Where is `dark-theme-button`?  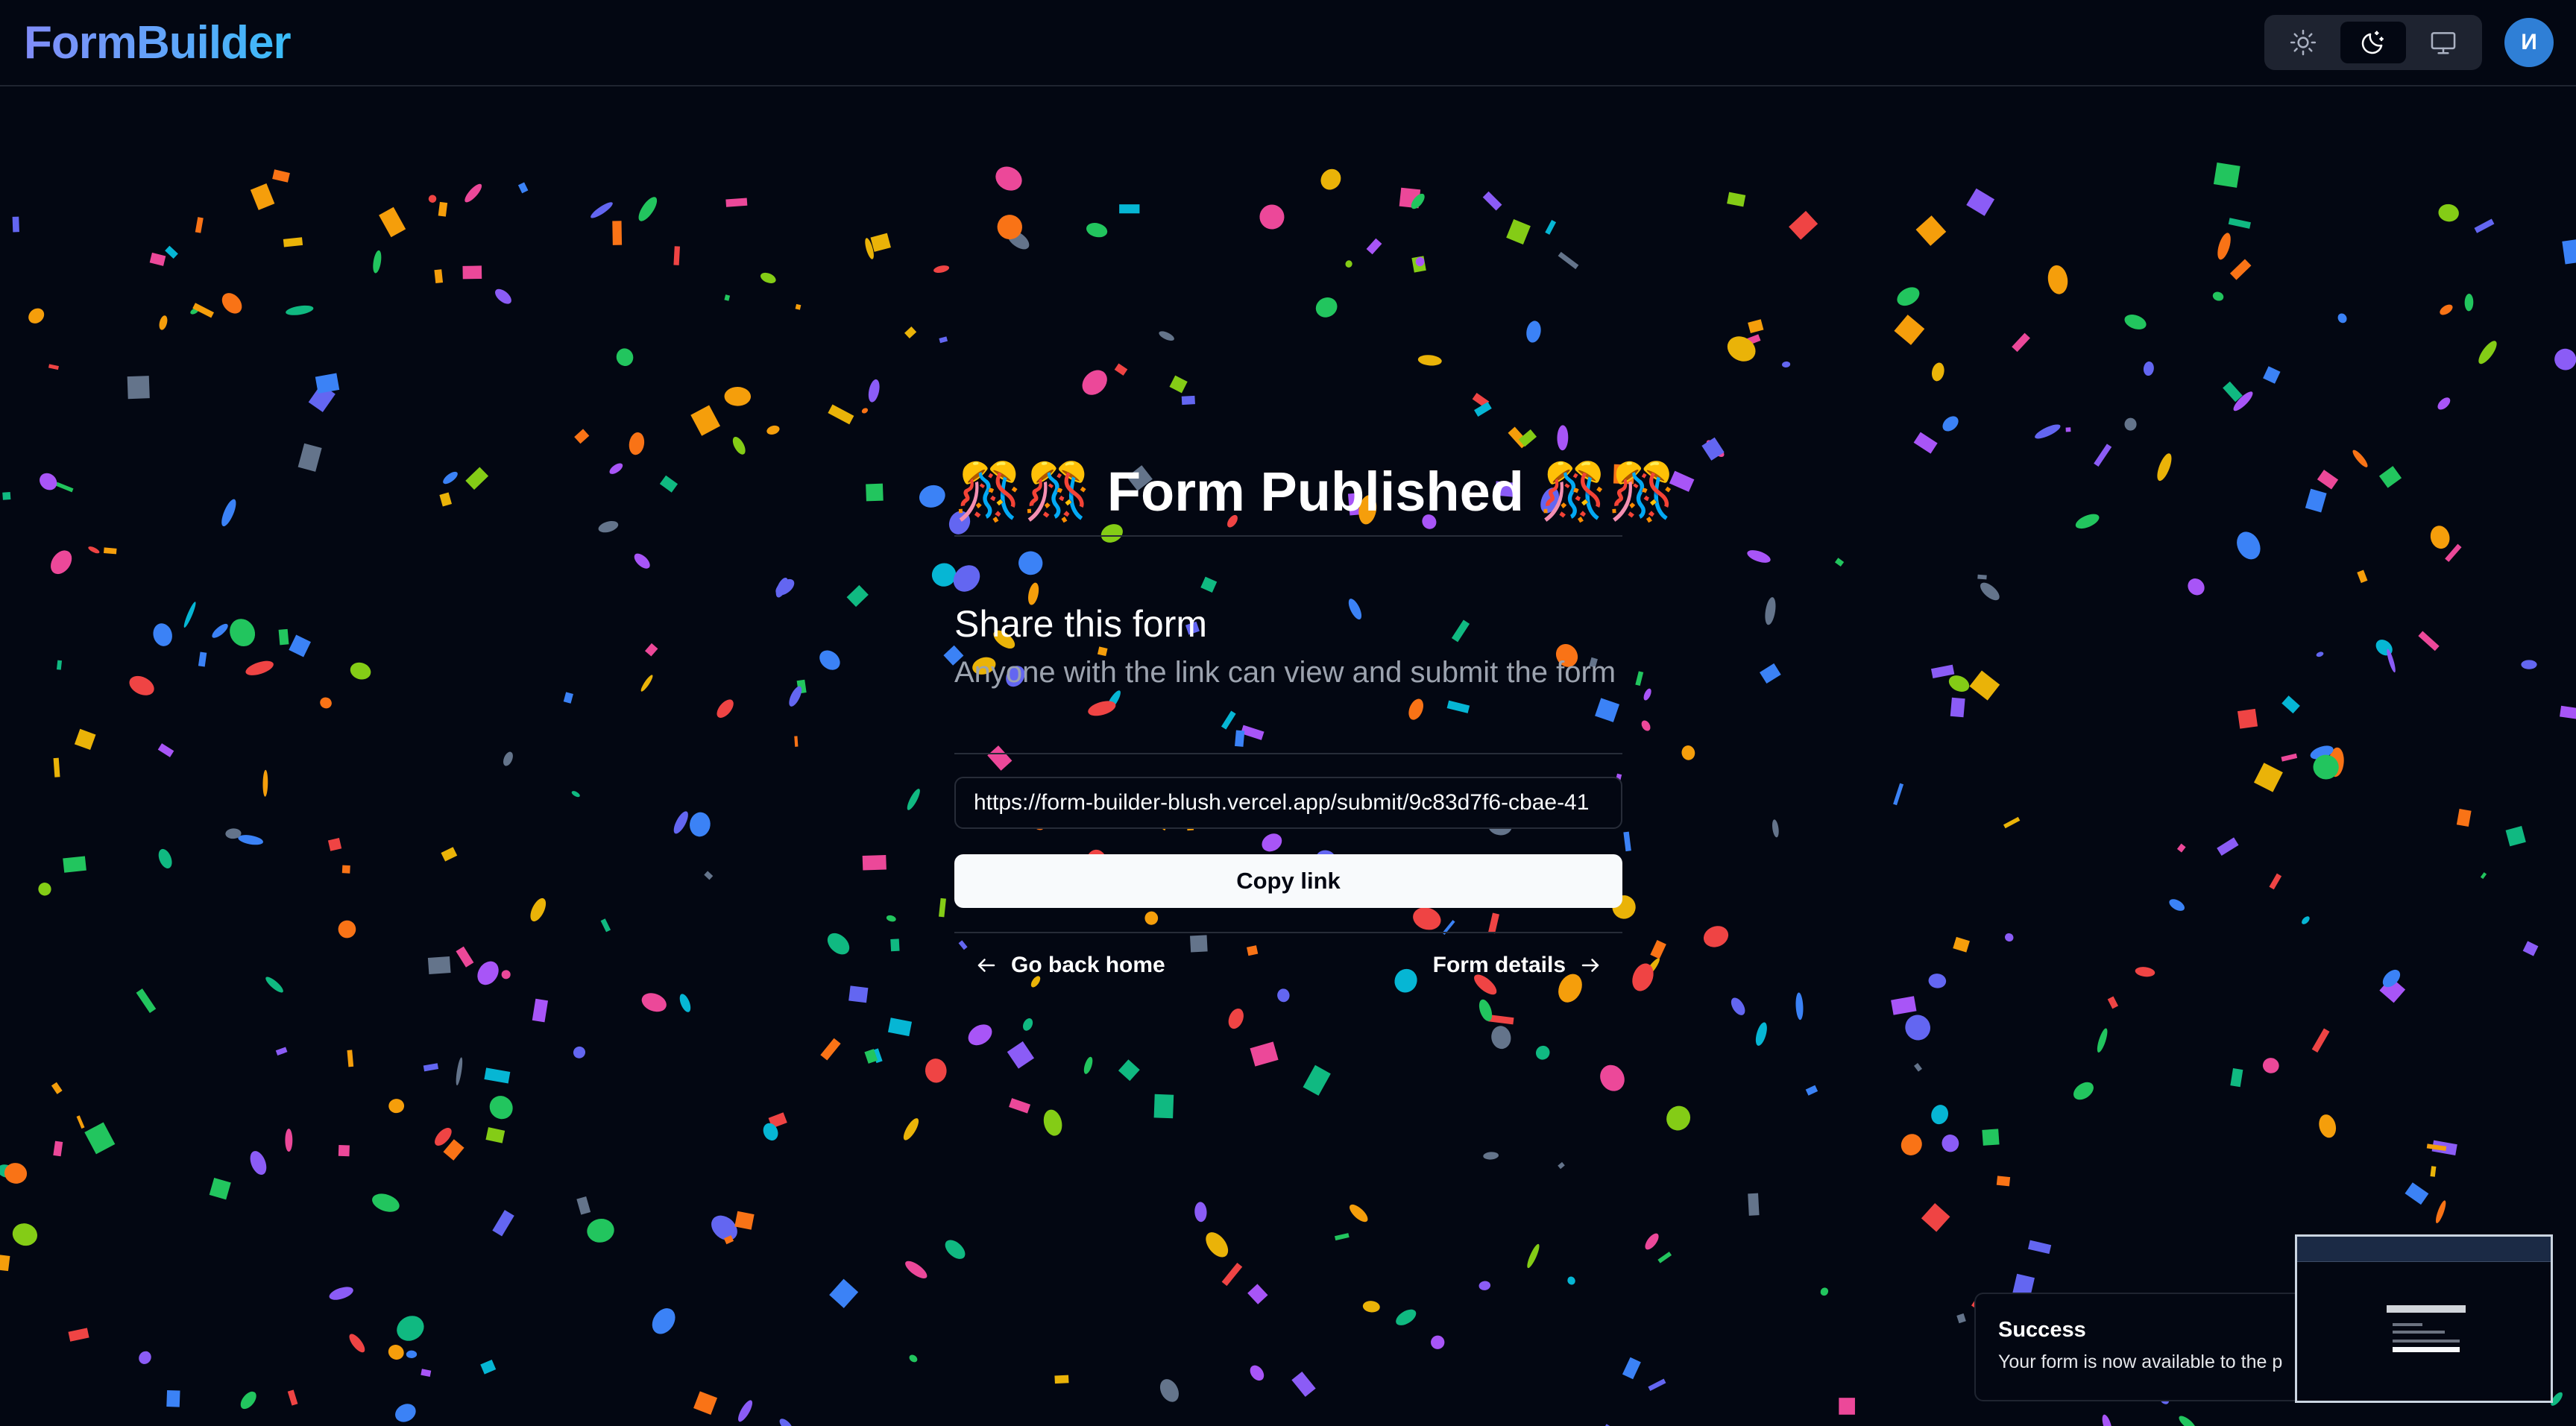
dark-theme-button is located at coordinates (2373, 42).